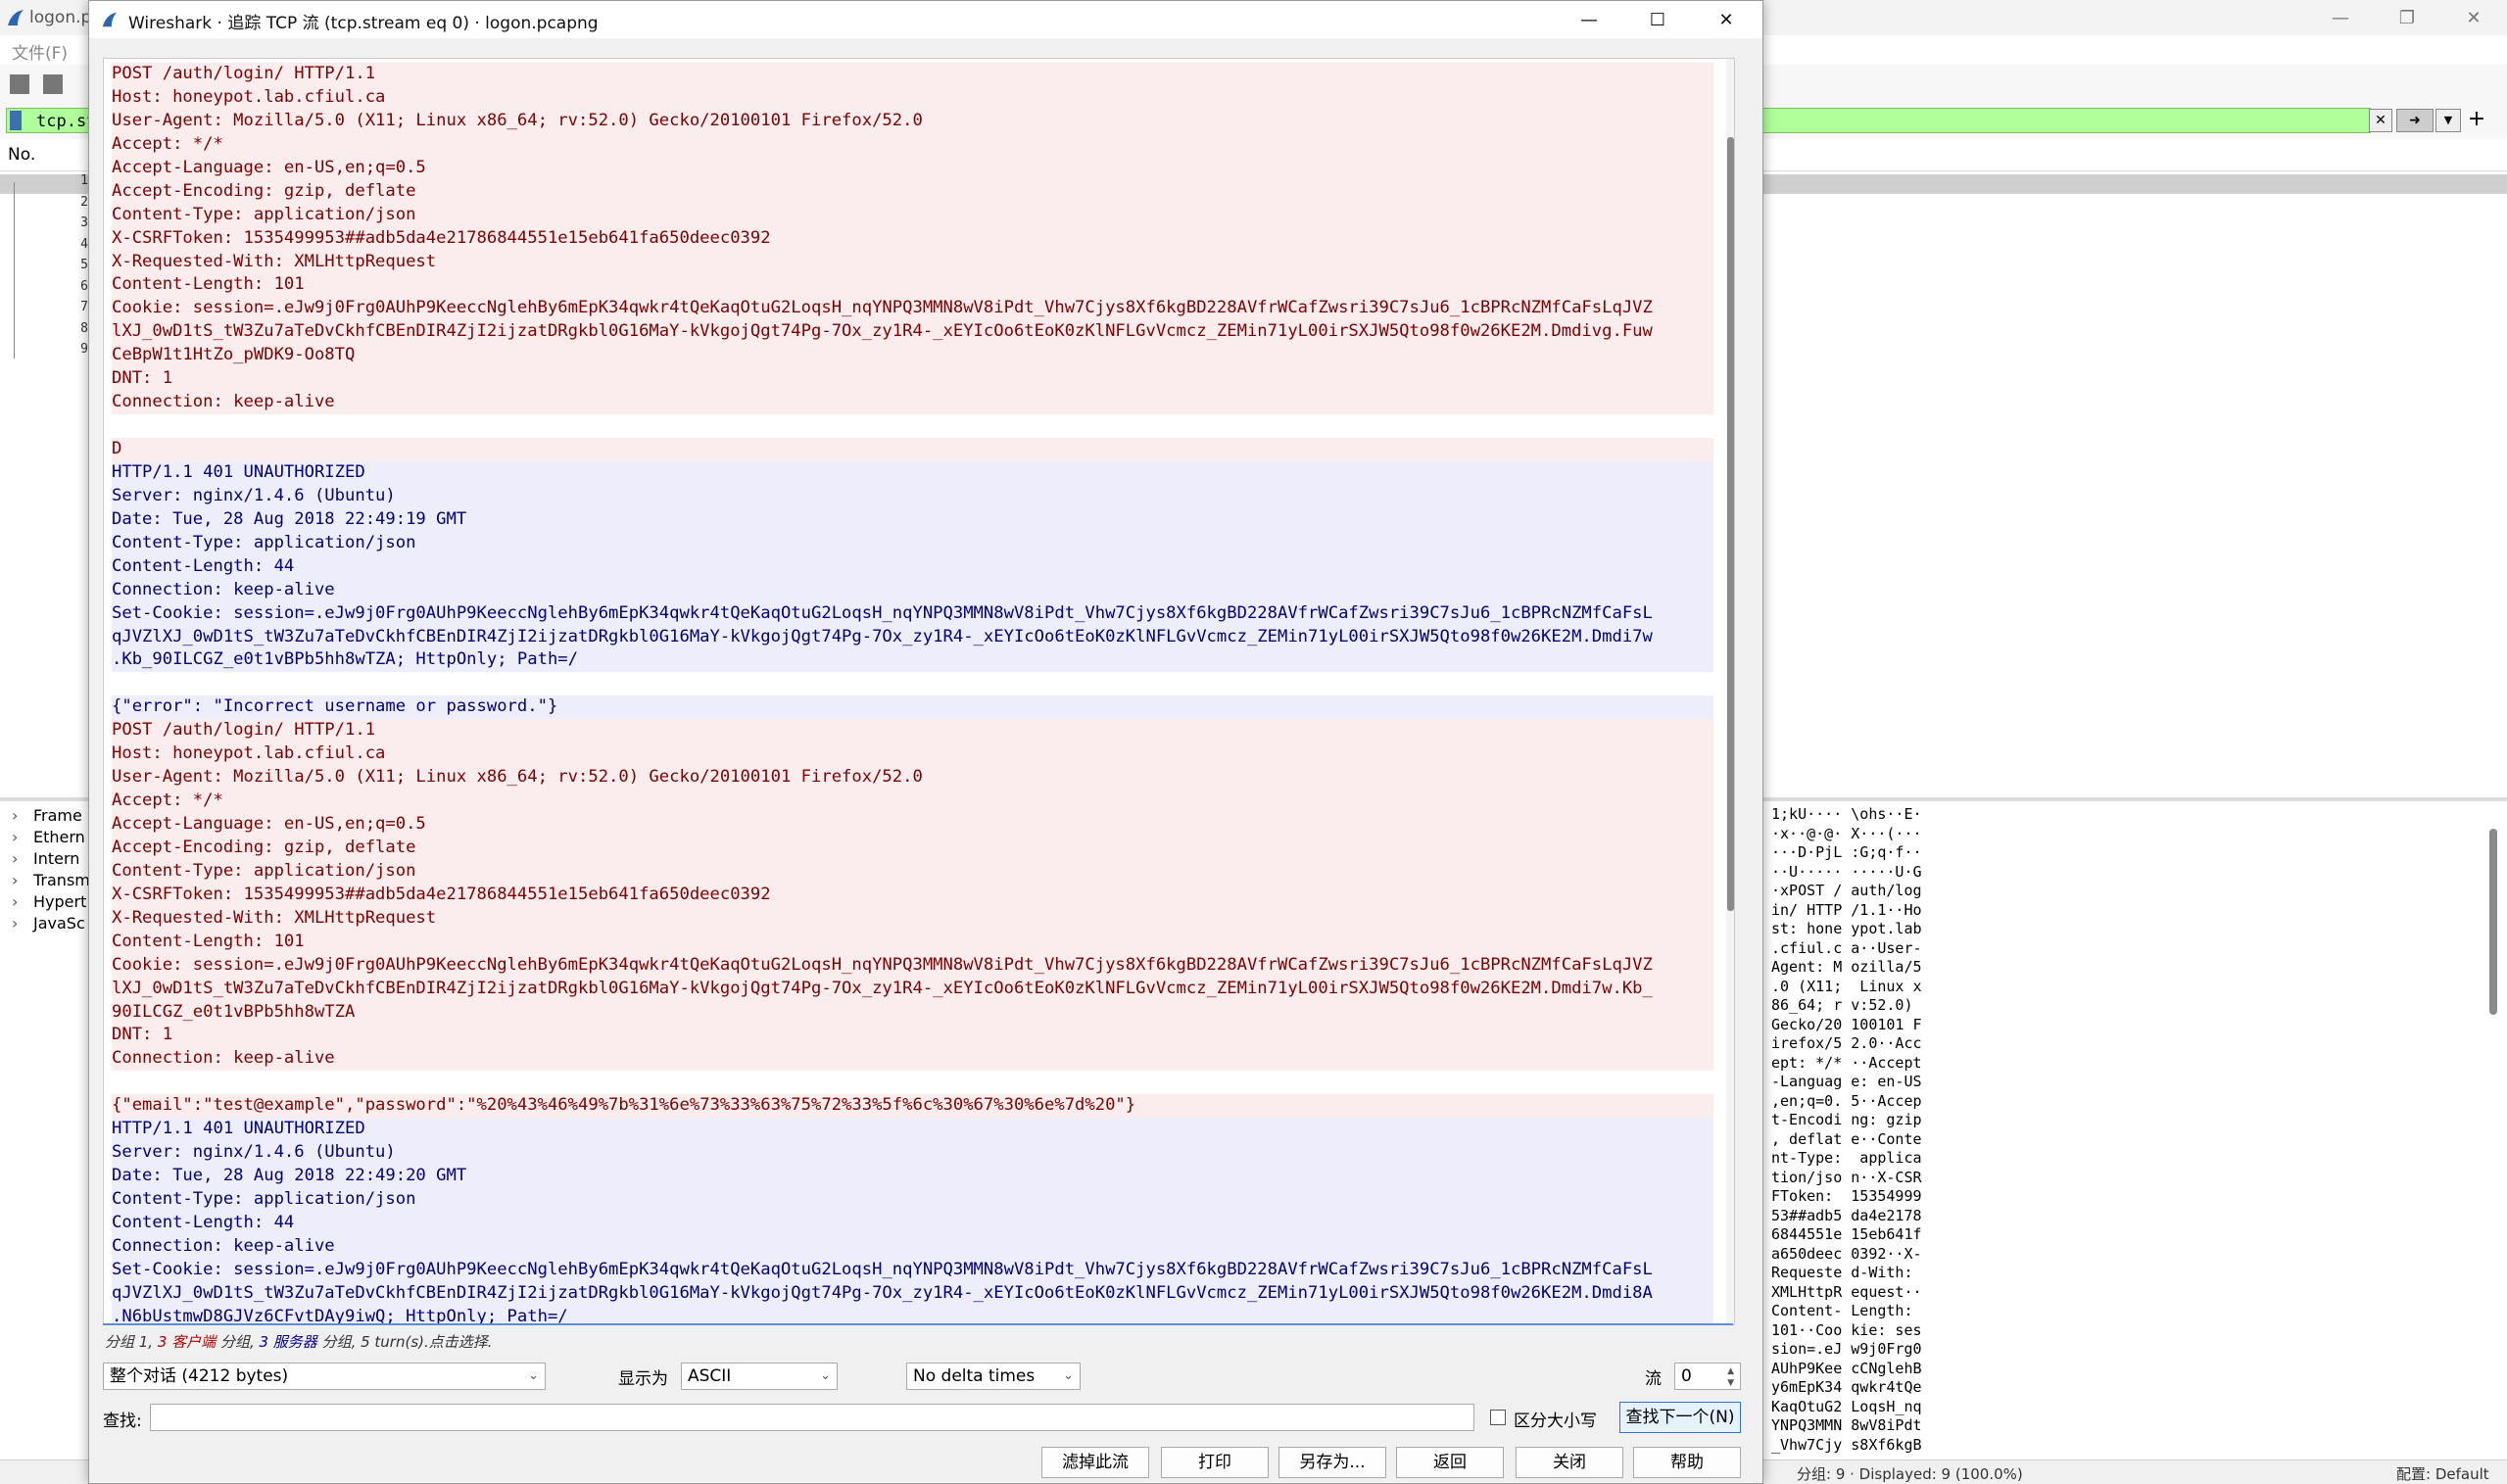  What do you see at coordinates (1450, 1462) in the screenshot?
I see `back-button: 返回` at bounding box center [1450, 1462].